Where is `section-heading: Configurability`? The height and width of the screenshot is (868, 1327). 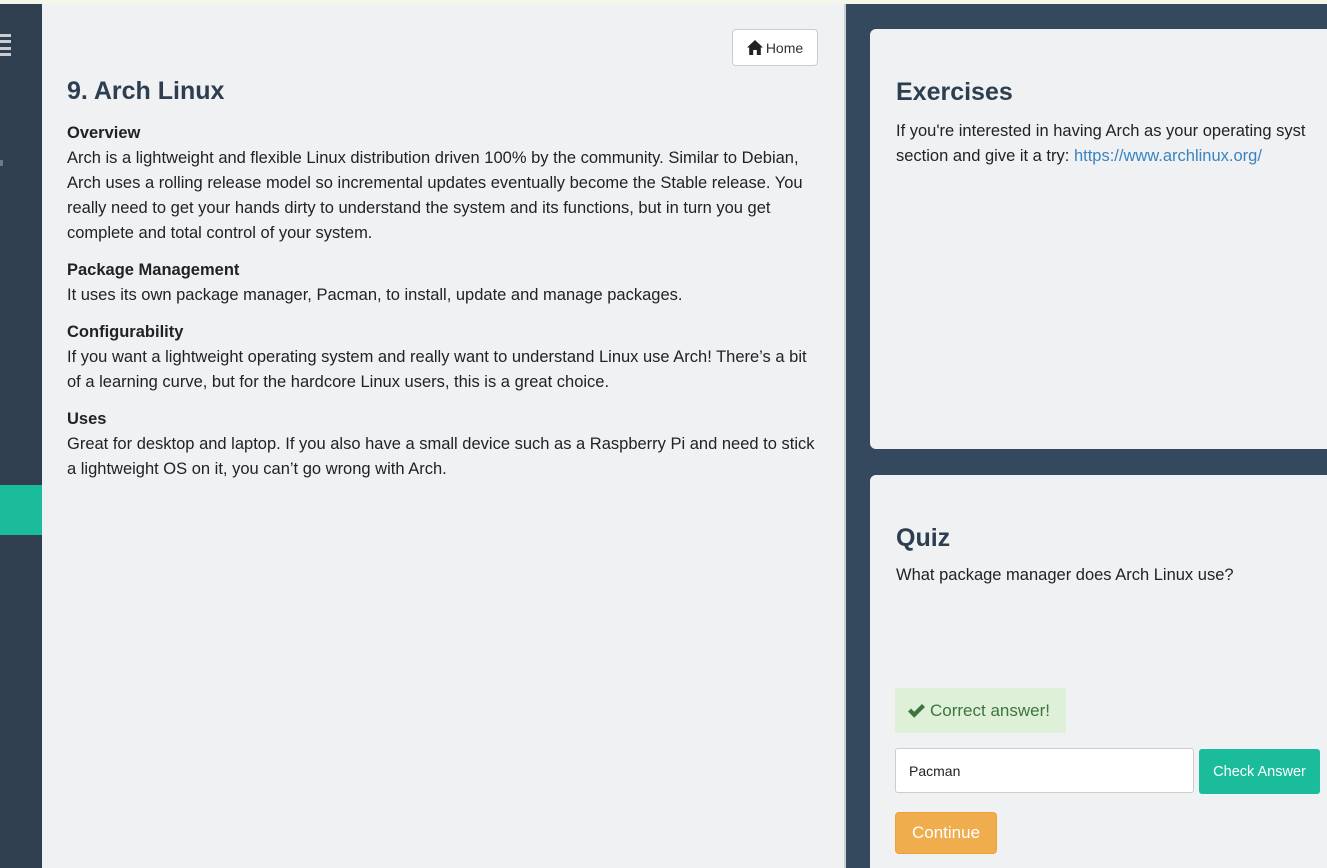
section-heading: Configurability is located at coordinates (125, 332).